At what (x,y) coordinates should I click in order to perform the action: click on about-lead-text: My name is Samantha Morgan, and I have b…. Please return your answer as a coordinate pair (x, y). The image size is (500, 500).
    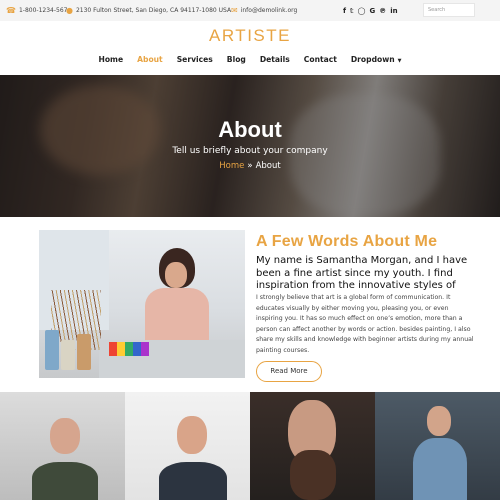
    Looking at the image, I should click on (362, 273).